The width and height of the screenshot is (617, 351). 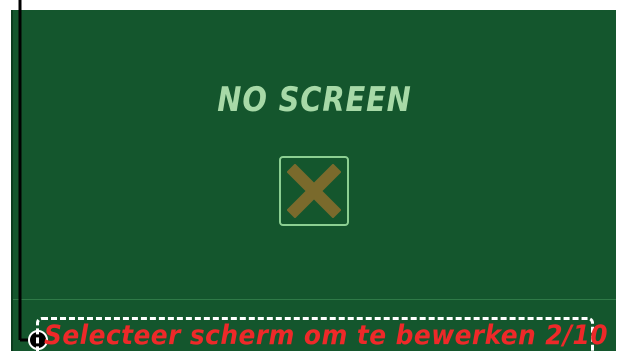 What do you see at coordinates (314, 299) in the screenshot?
I see `panel-divider` at bounding box center [314, 299].